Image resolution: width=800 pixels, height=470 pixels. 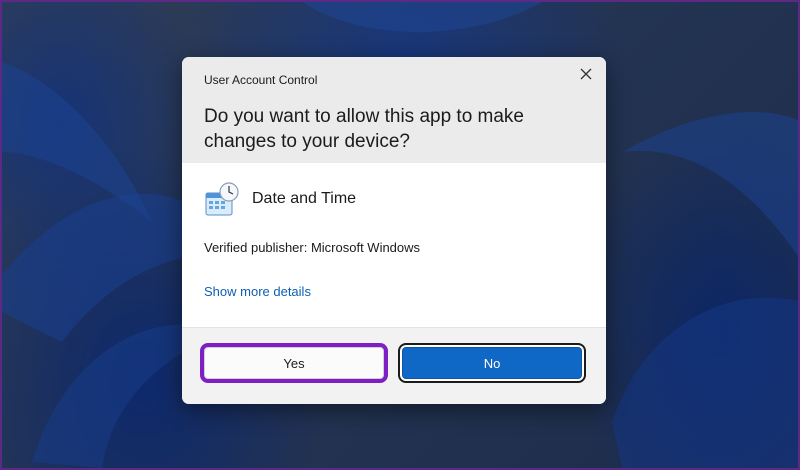 What do you see at coordinates (394, 365) in the screenshot?
I see `dialog-footer: Yes No` at bounding box center [394, 365].